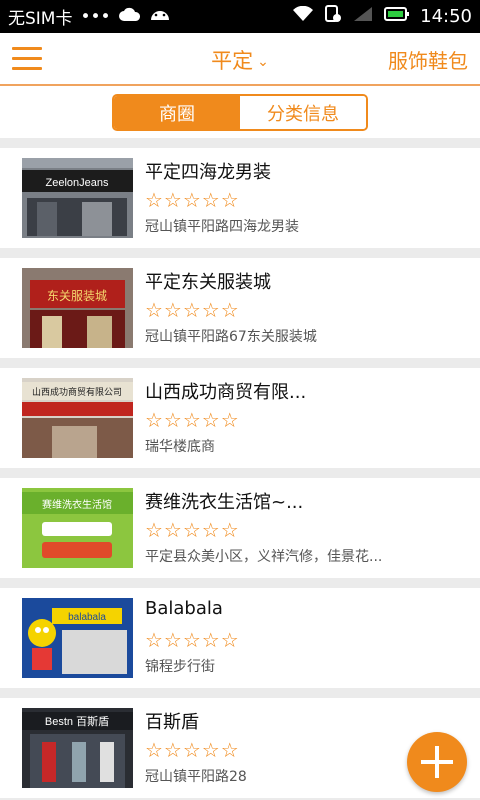 This screenshot has height=800, width=480. Describe the element at coordinates (77, 183) in the screenshot. I see `thumbnail-sign-text: ZeelonJeans` at that location.